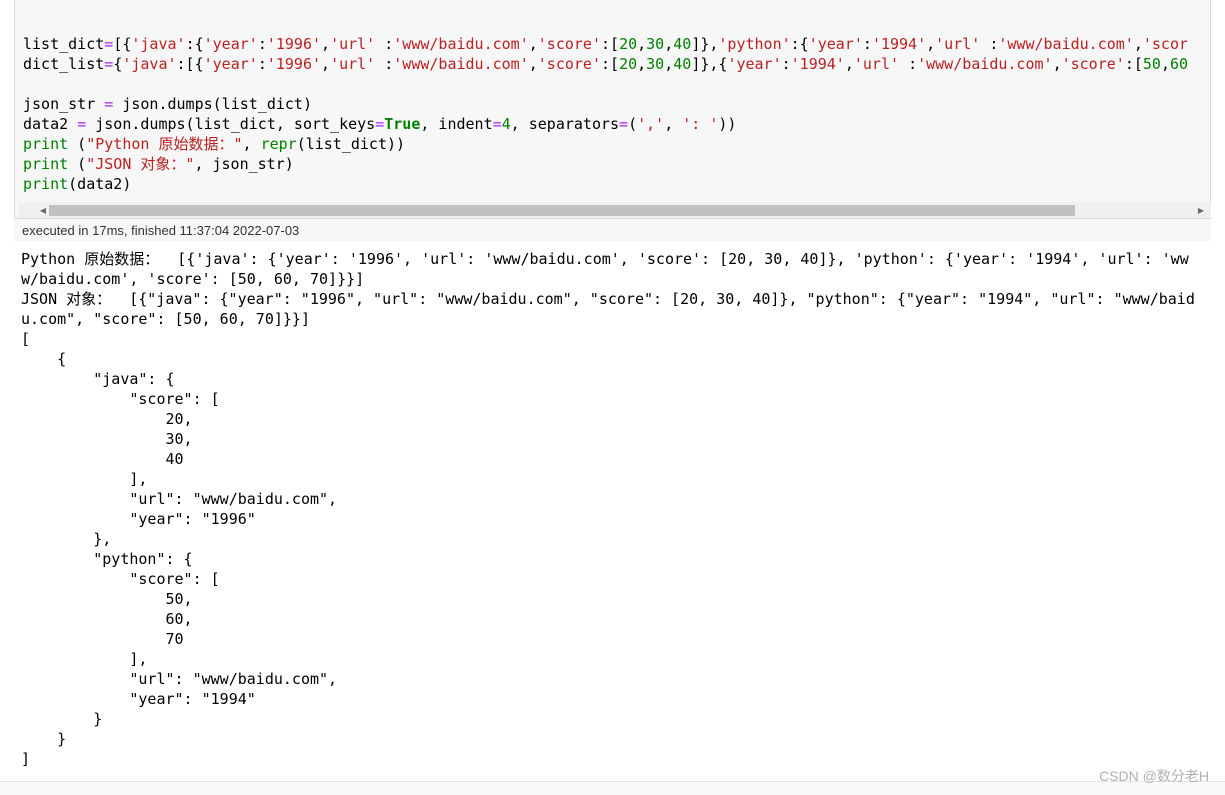 This screenshot has height=795, width=1225. I want to click on horizontal-scrollbar: ◀ ▶, so click(615, 210).